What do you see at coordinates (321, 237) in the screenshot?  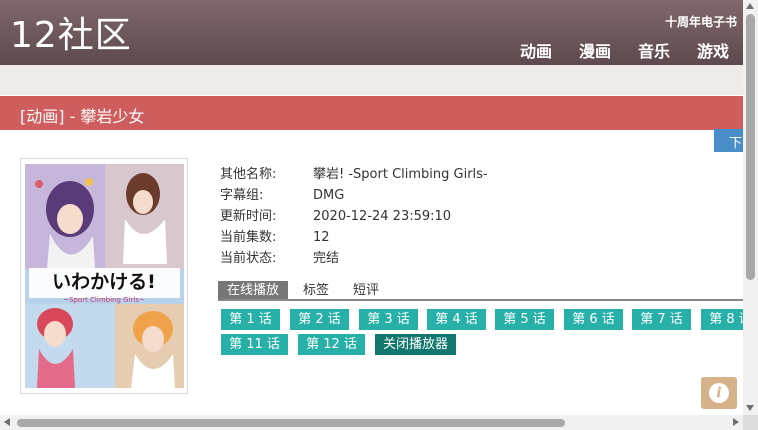 I see `info-value: 12` at bounding box center [321, 237].